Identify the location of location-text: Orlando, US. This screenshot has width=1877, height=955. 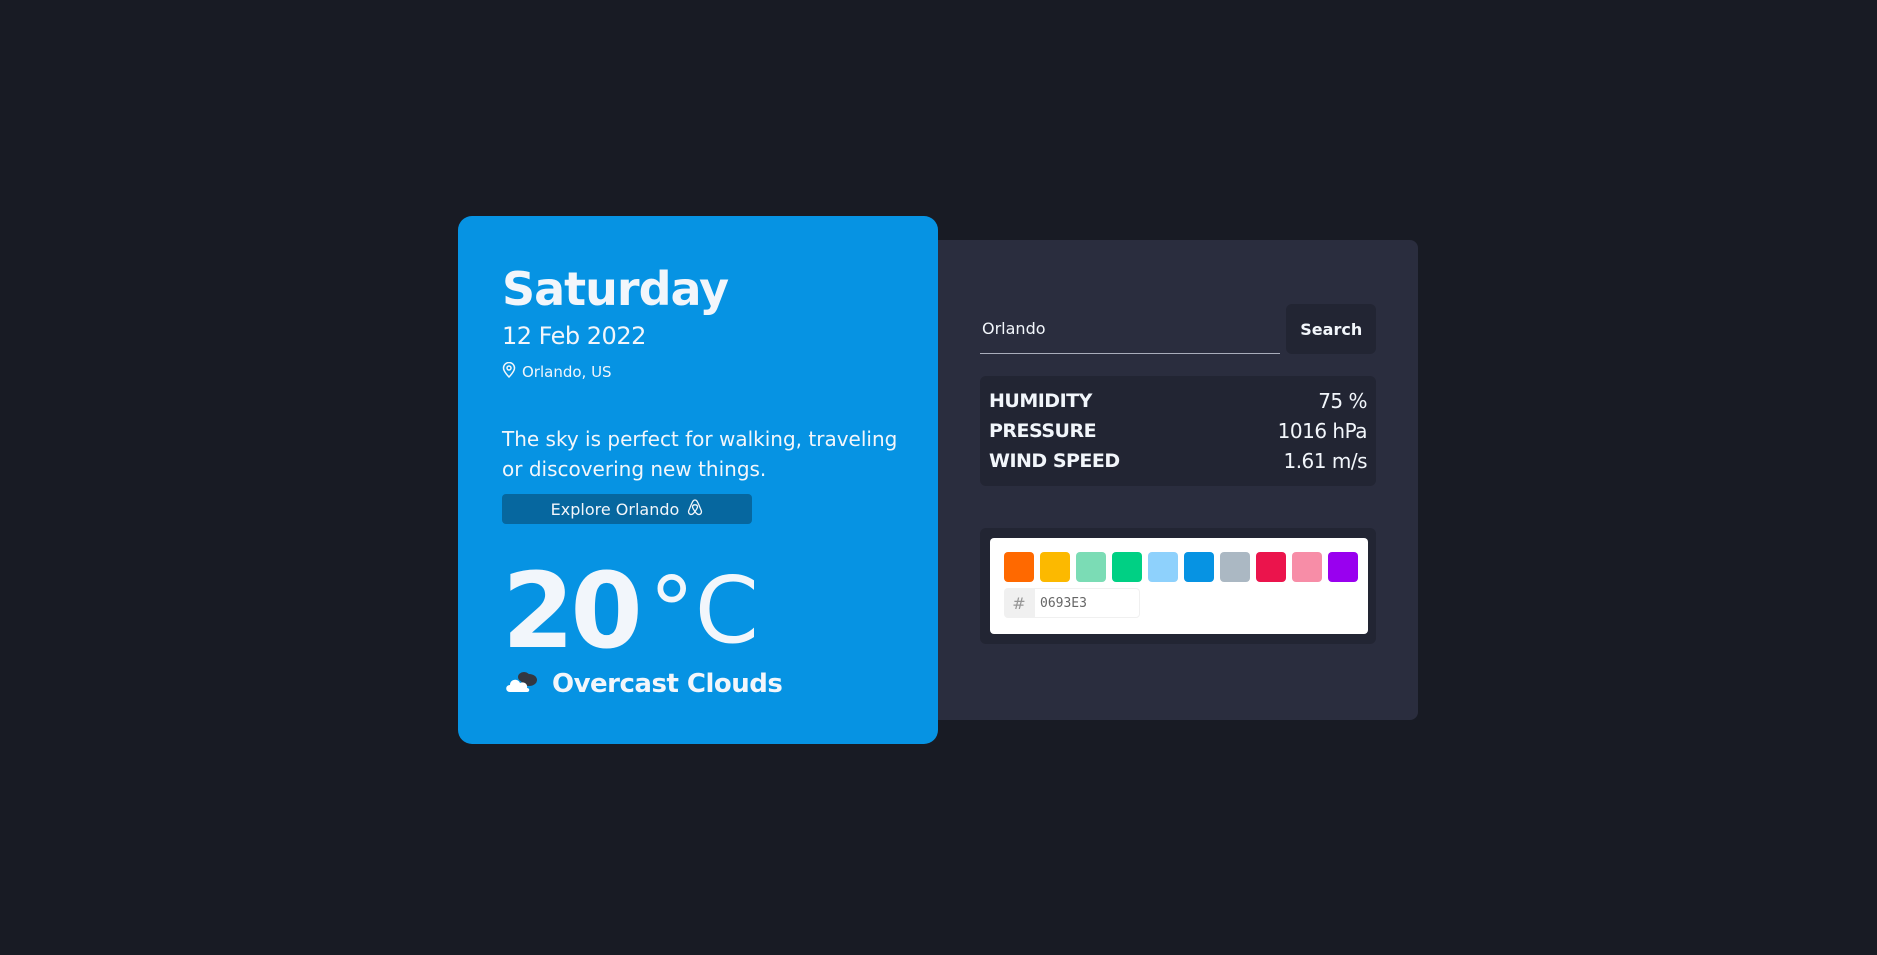
(567, 372).